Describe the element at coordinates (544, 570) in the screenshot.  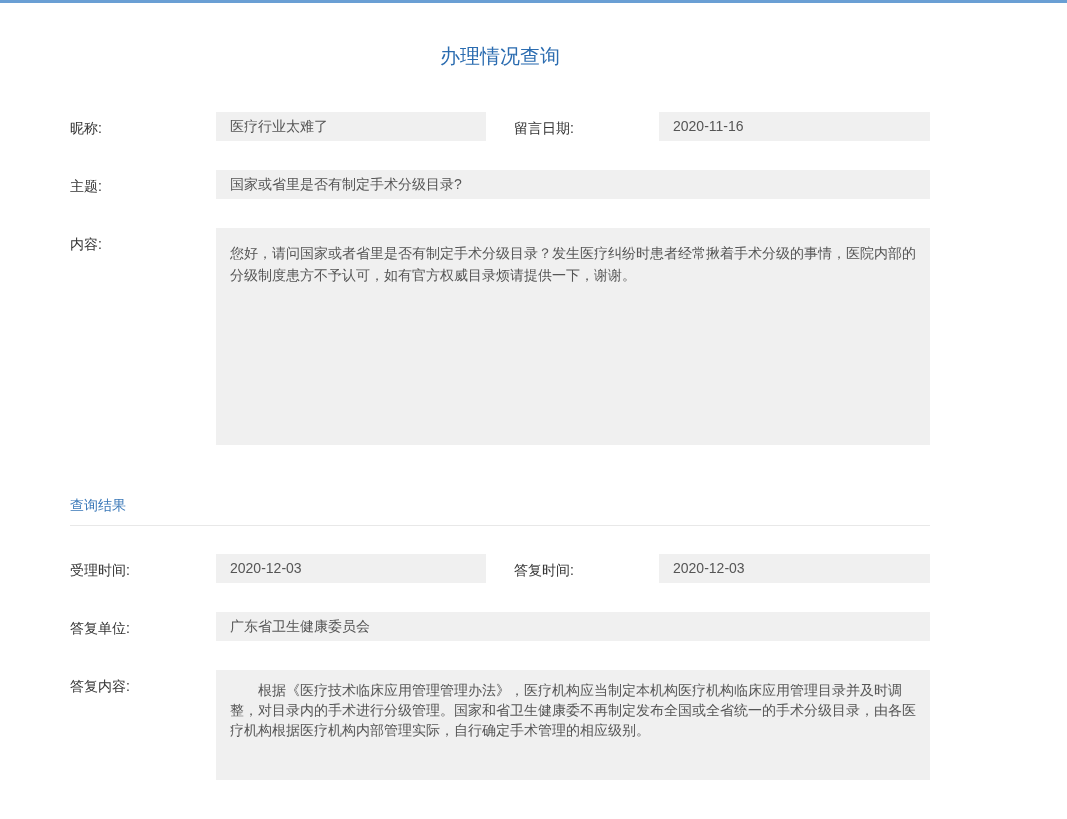
I see `field-label: 答复时间:` at that location.